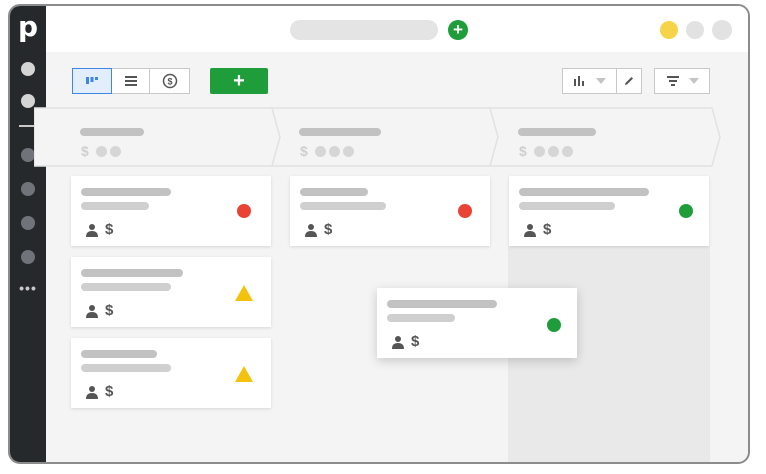  I want to click on pencil-icon, so click(629, 81).